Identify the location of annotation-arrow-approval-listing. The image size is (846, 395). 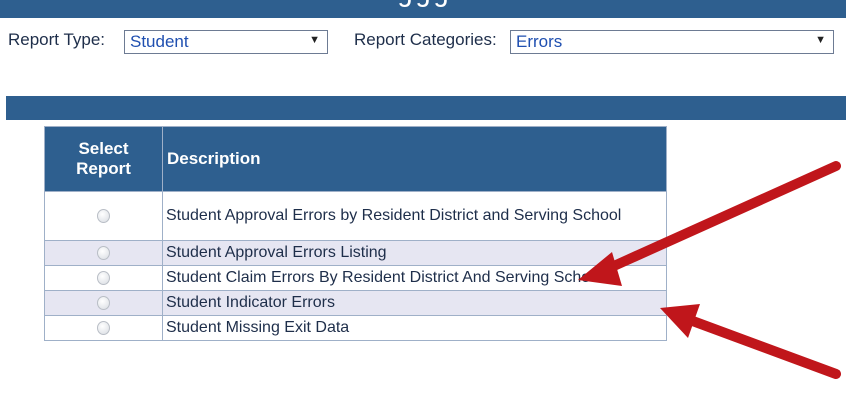
(709, 223).